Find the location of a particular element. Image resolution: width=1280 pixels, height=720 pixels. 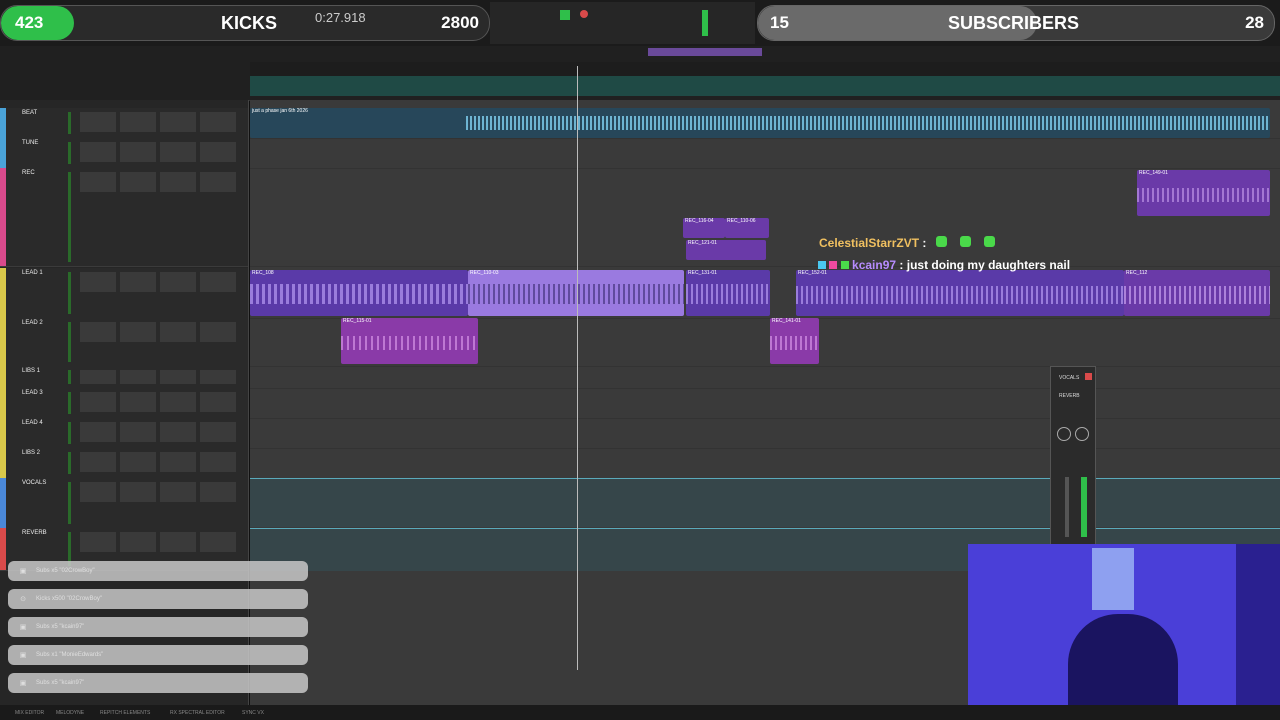

lane-vocals is located at coordinates (765, 502).